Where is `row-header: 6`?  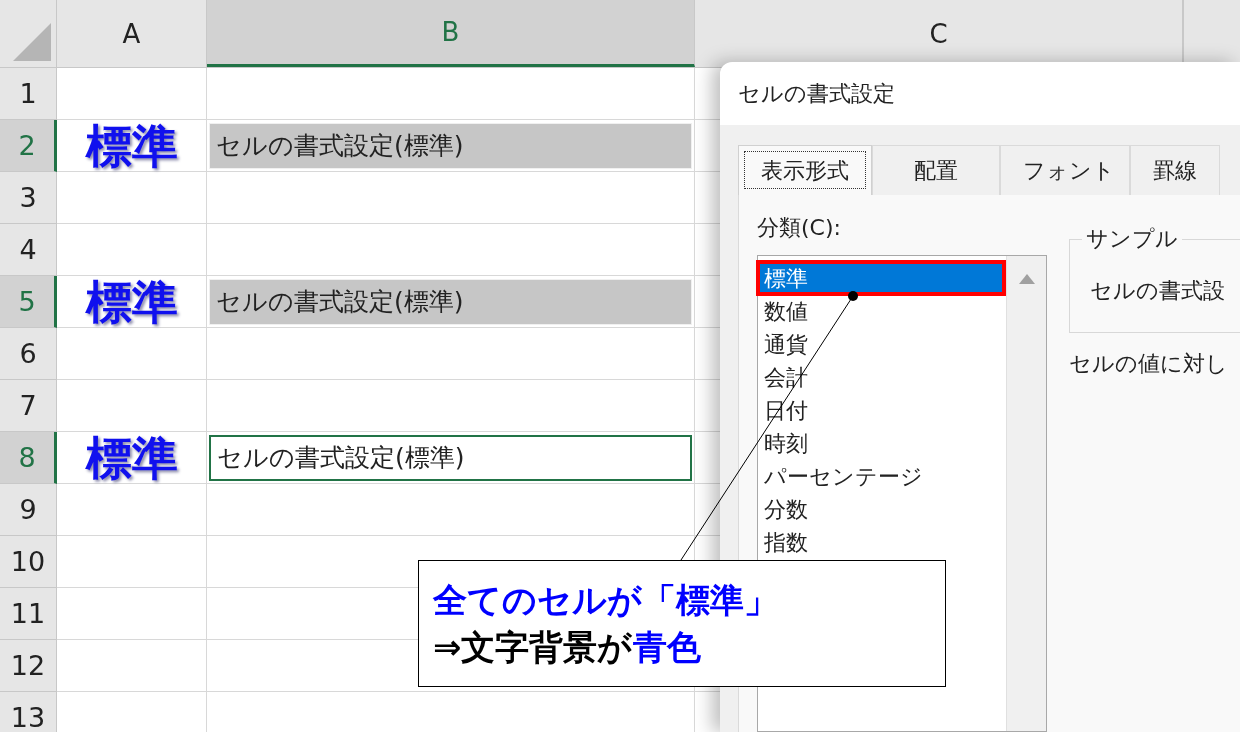 row-header: 6 is located at coordinates (28, 354).